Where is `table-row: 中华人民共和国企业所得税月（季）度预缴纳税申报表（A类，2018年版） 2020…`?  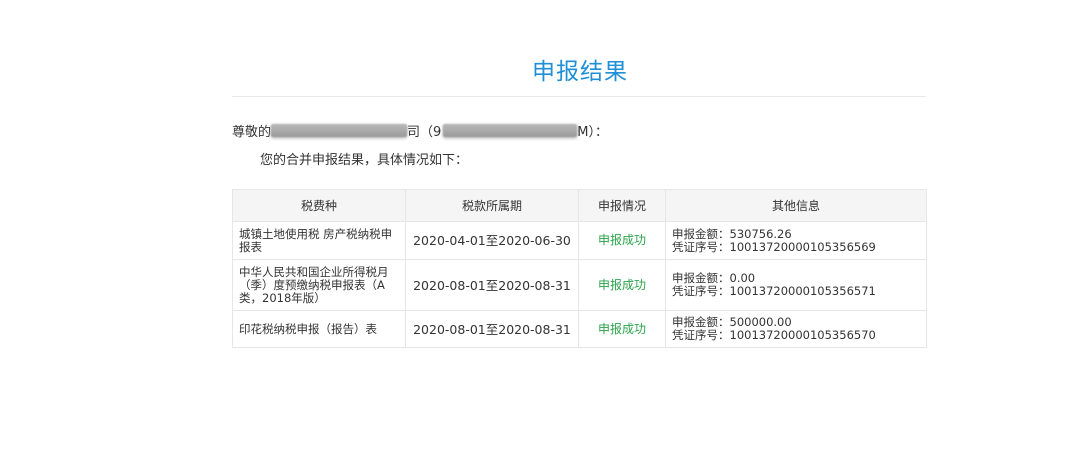
table-row: 中华人民共和国企业所得税月（季）度预缴纳税申报表（A类，2018年版） 2020… is located at coordinates (579, 285).